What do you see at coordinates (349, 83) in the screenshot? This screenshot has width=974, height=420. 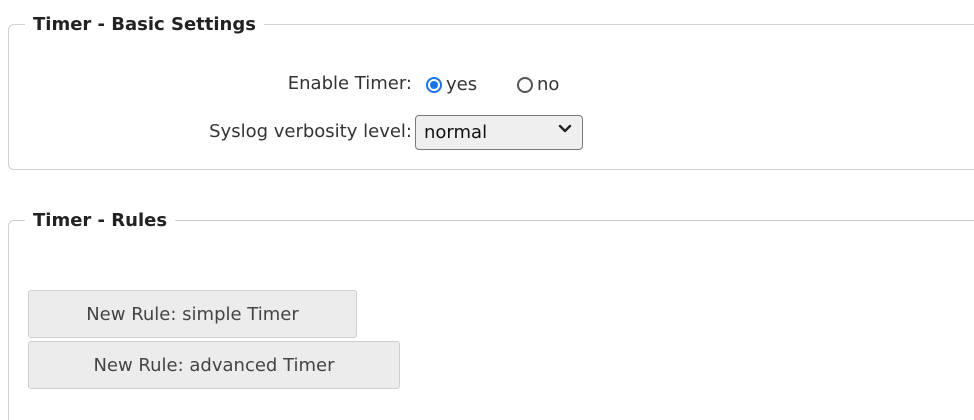 I see `enable-timer-label: Enable Timer:` at bounding box center [349, 83].